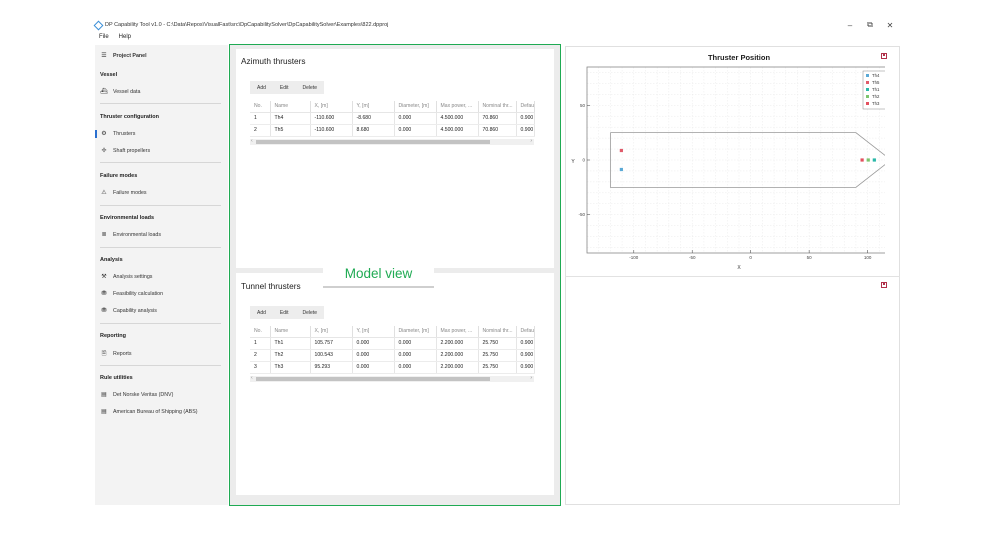  I want to click on section-heading-reporting: Reporting, so click(113, 336).